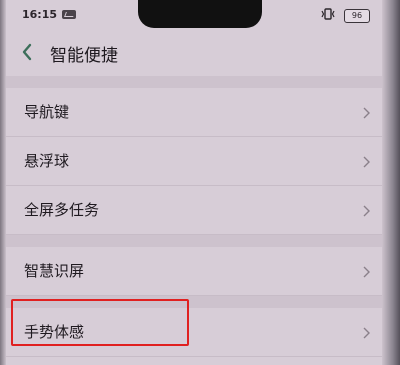 This screenshot has width=400, height=365. I want to click on page-header: 智能便捷, so click(196, 52).